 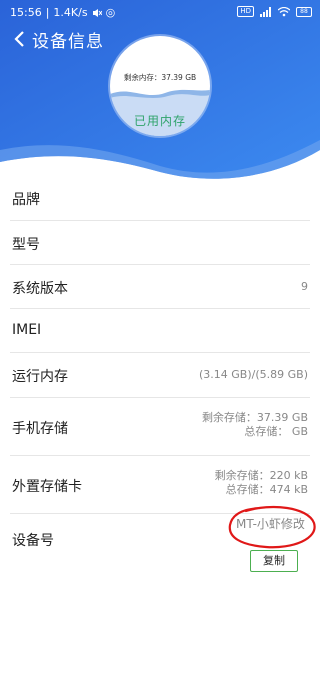 I want to click on status-time: 15:56, so click(x=26, y=12).